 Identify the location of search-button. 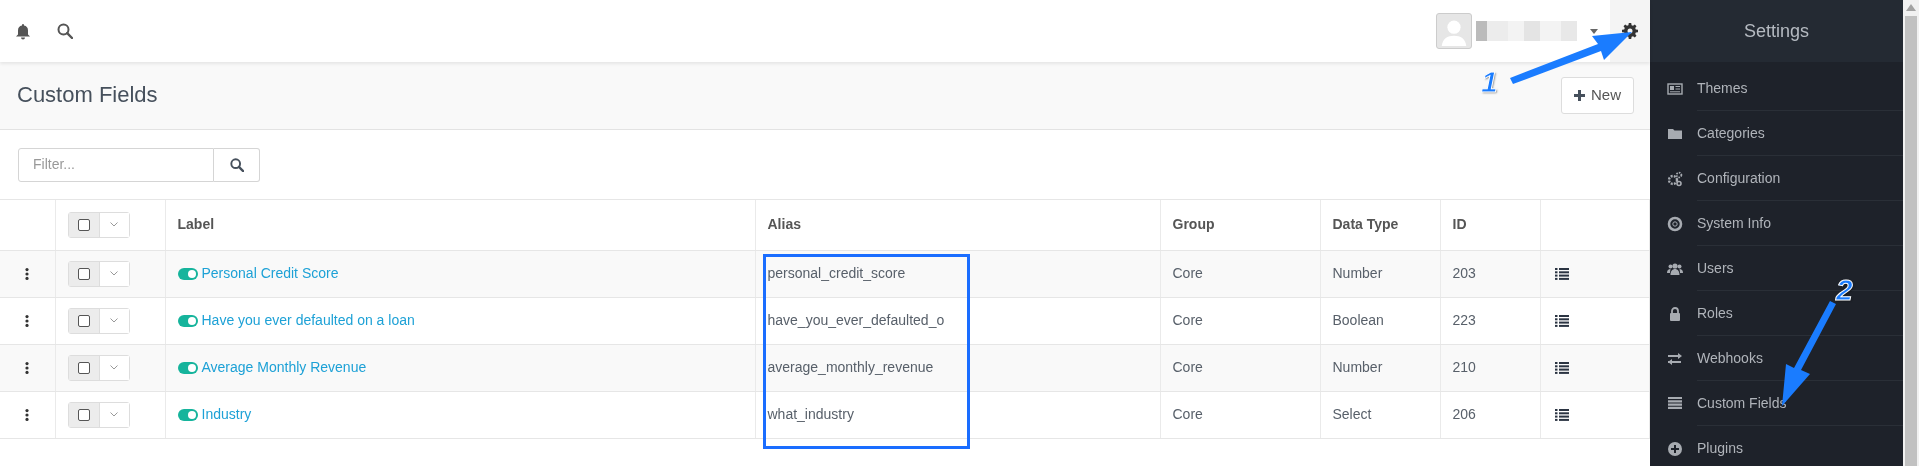
(237, 164).